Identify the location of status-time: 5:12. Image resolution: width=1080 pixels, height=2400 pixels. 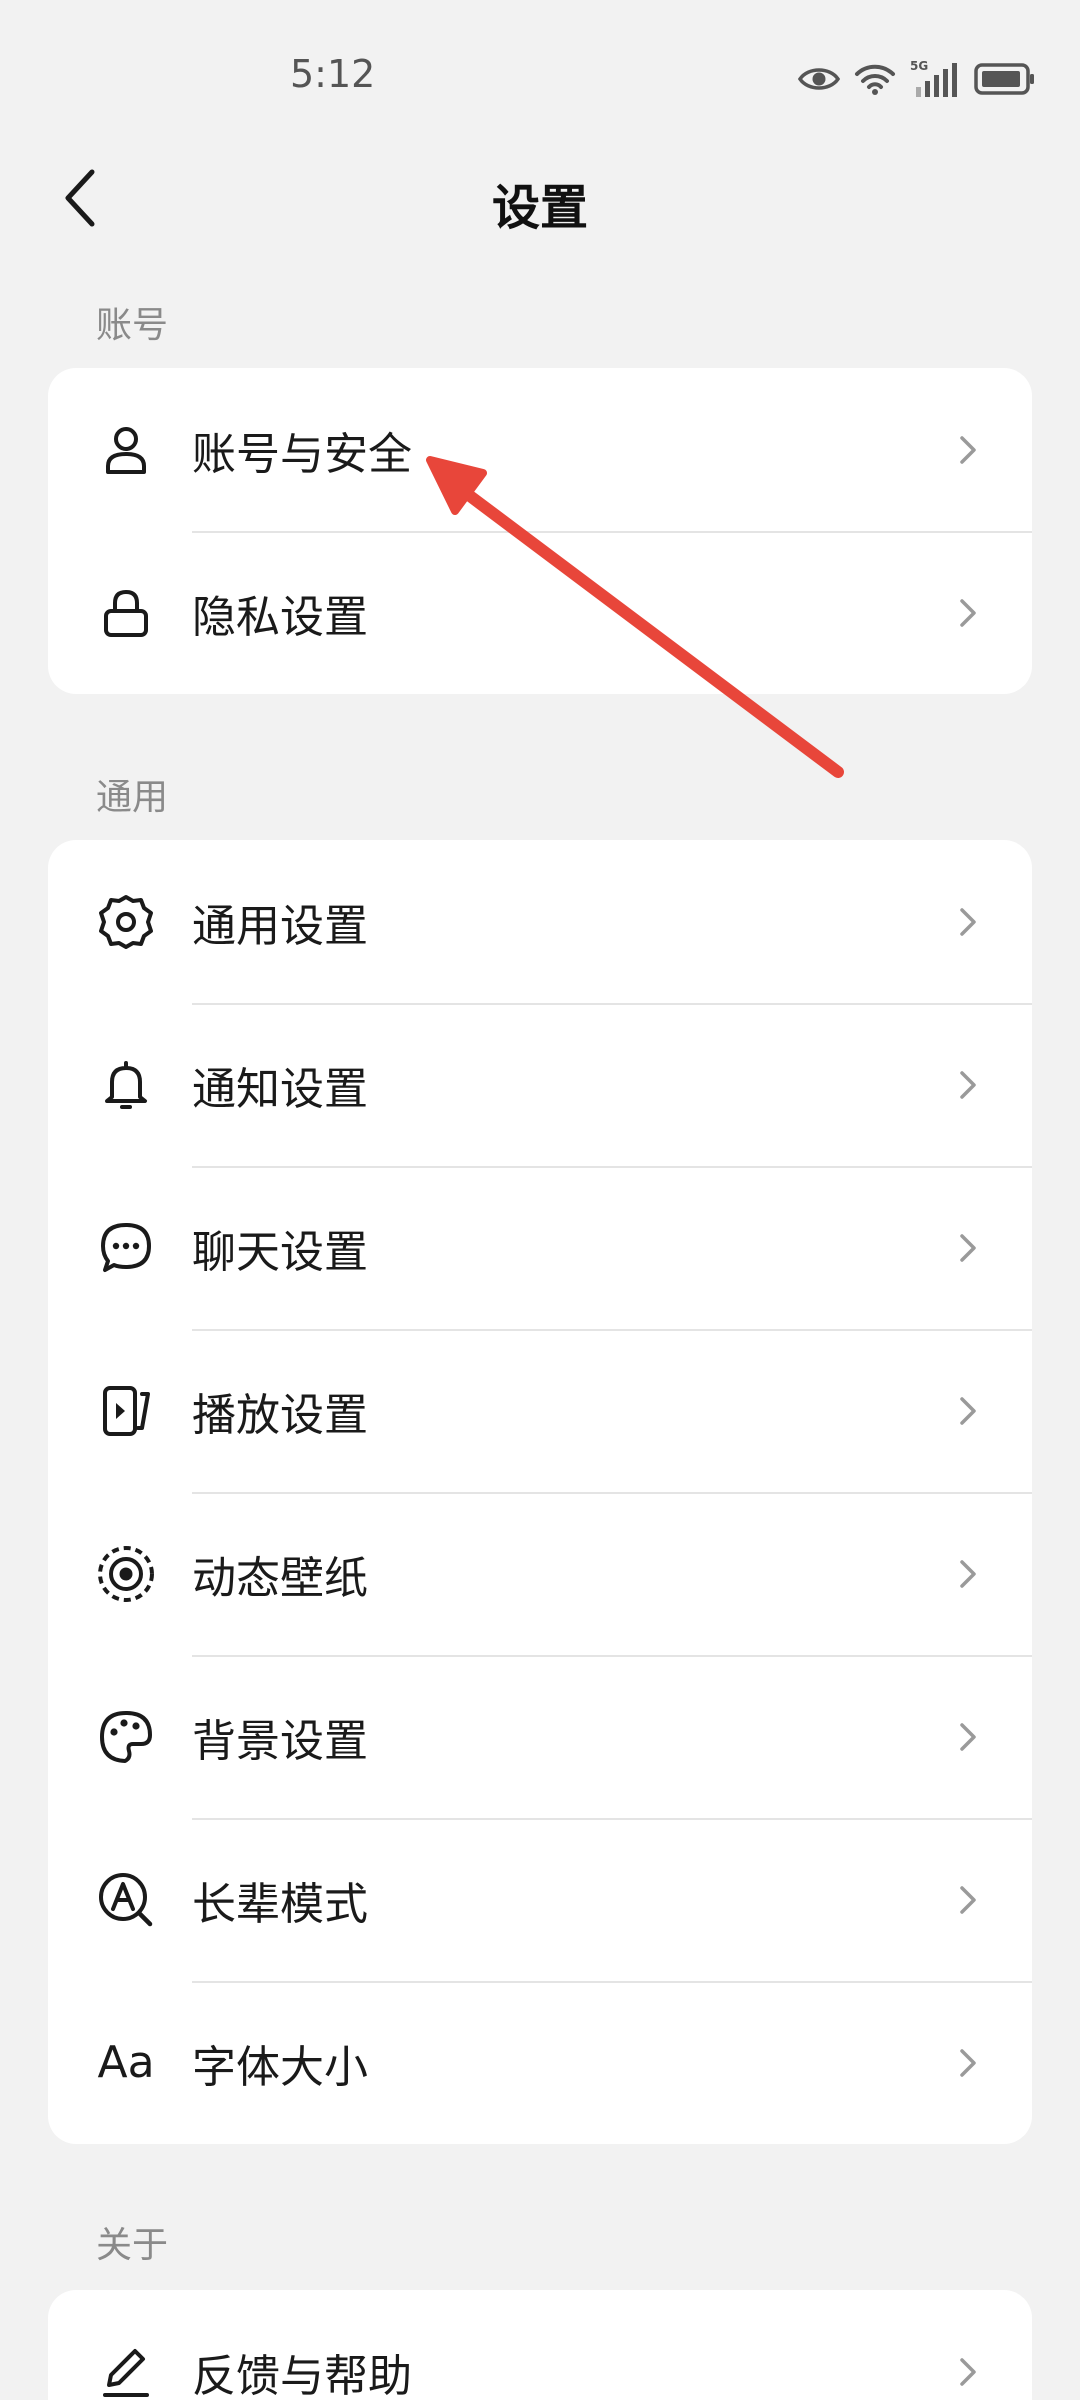
(333, 74).